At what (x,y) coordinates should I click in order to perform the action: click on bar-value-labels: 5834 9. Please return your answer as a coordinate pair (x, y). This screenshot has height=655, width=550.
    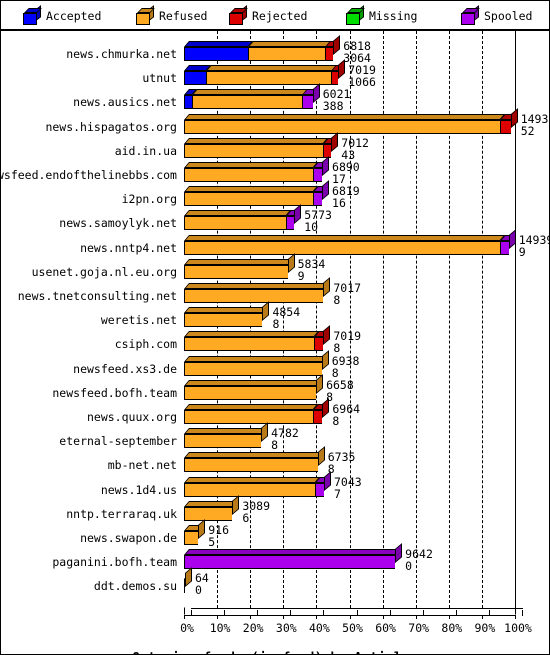
    Looking at the image, I should click on (312, 270).